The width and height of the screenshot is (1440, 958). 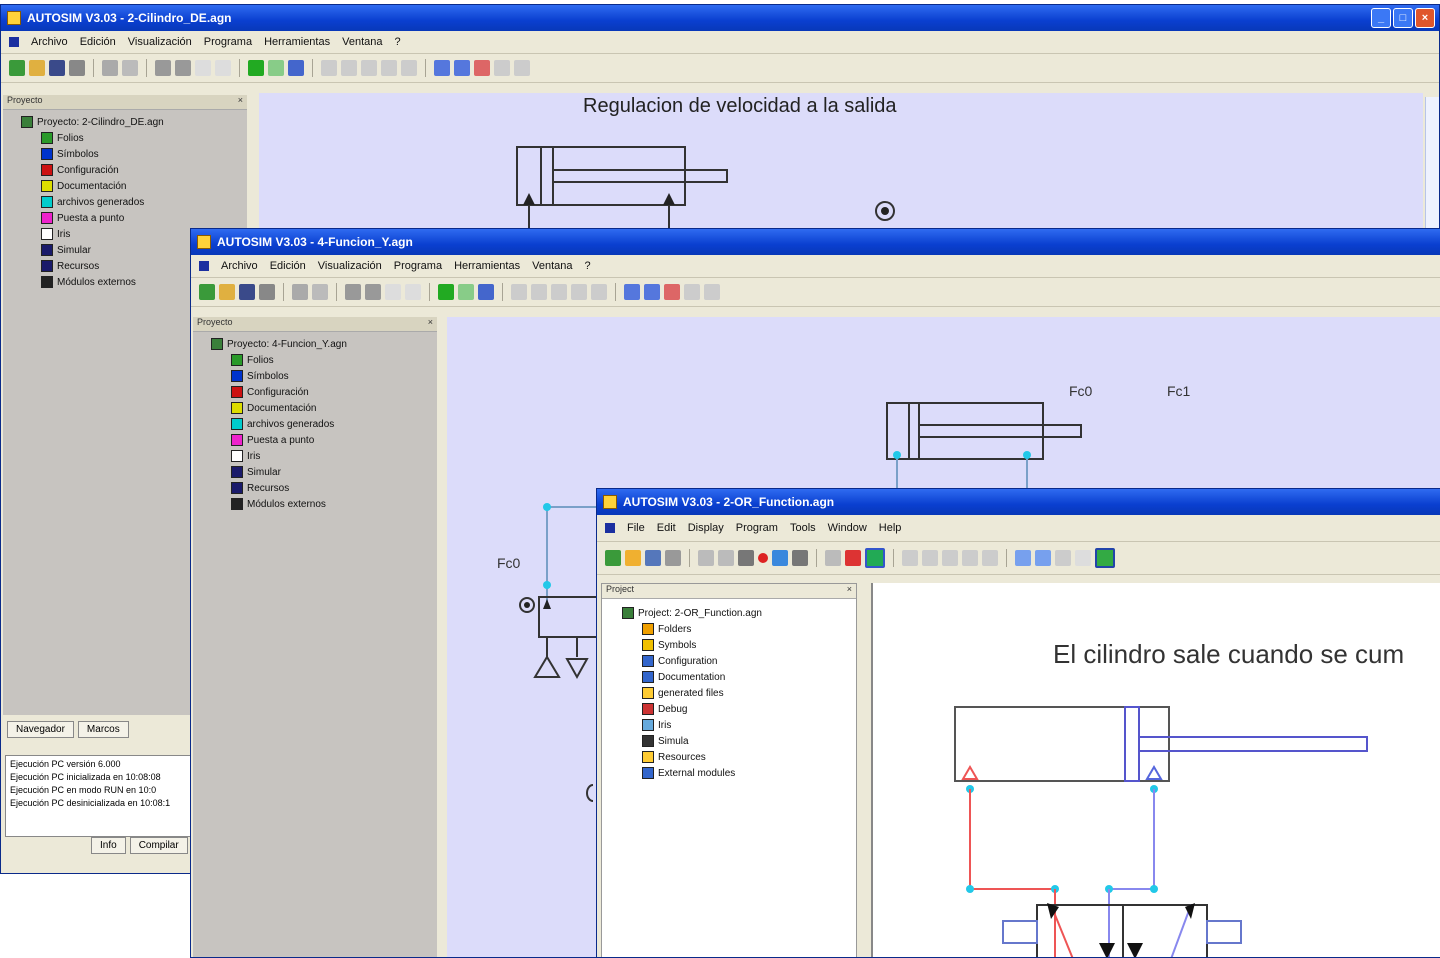 What do you see at coordinates (739, 725) in the screenshot?
I see `tree-item: Iris` at bounding box center [739, 725].